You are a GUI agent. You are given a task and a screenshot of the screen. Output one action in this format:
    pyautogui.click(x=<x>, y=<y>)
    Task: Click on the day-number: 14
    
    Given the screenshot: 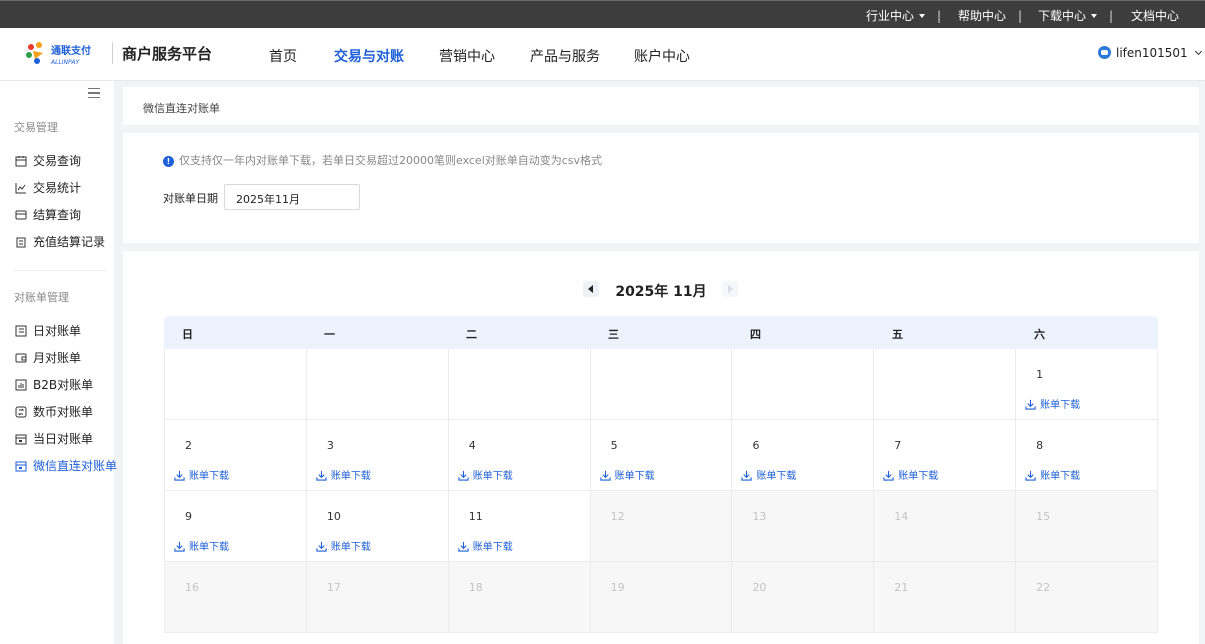 What is the action you would take?
    pyautogui.click(x=901, y=516)
    